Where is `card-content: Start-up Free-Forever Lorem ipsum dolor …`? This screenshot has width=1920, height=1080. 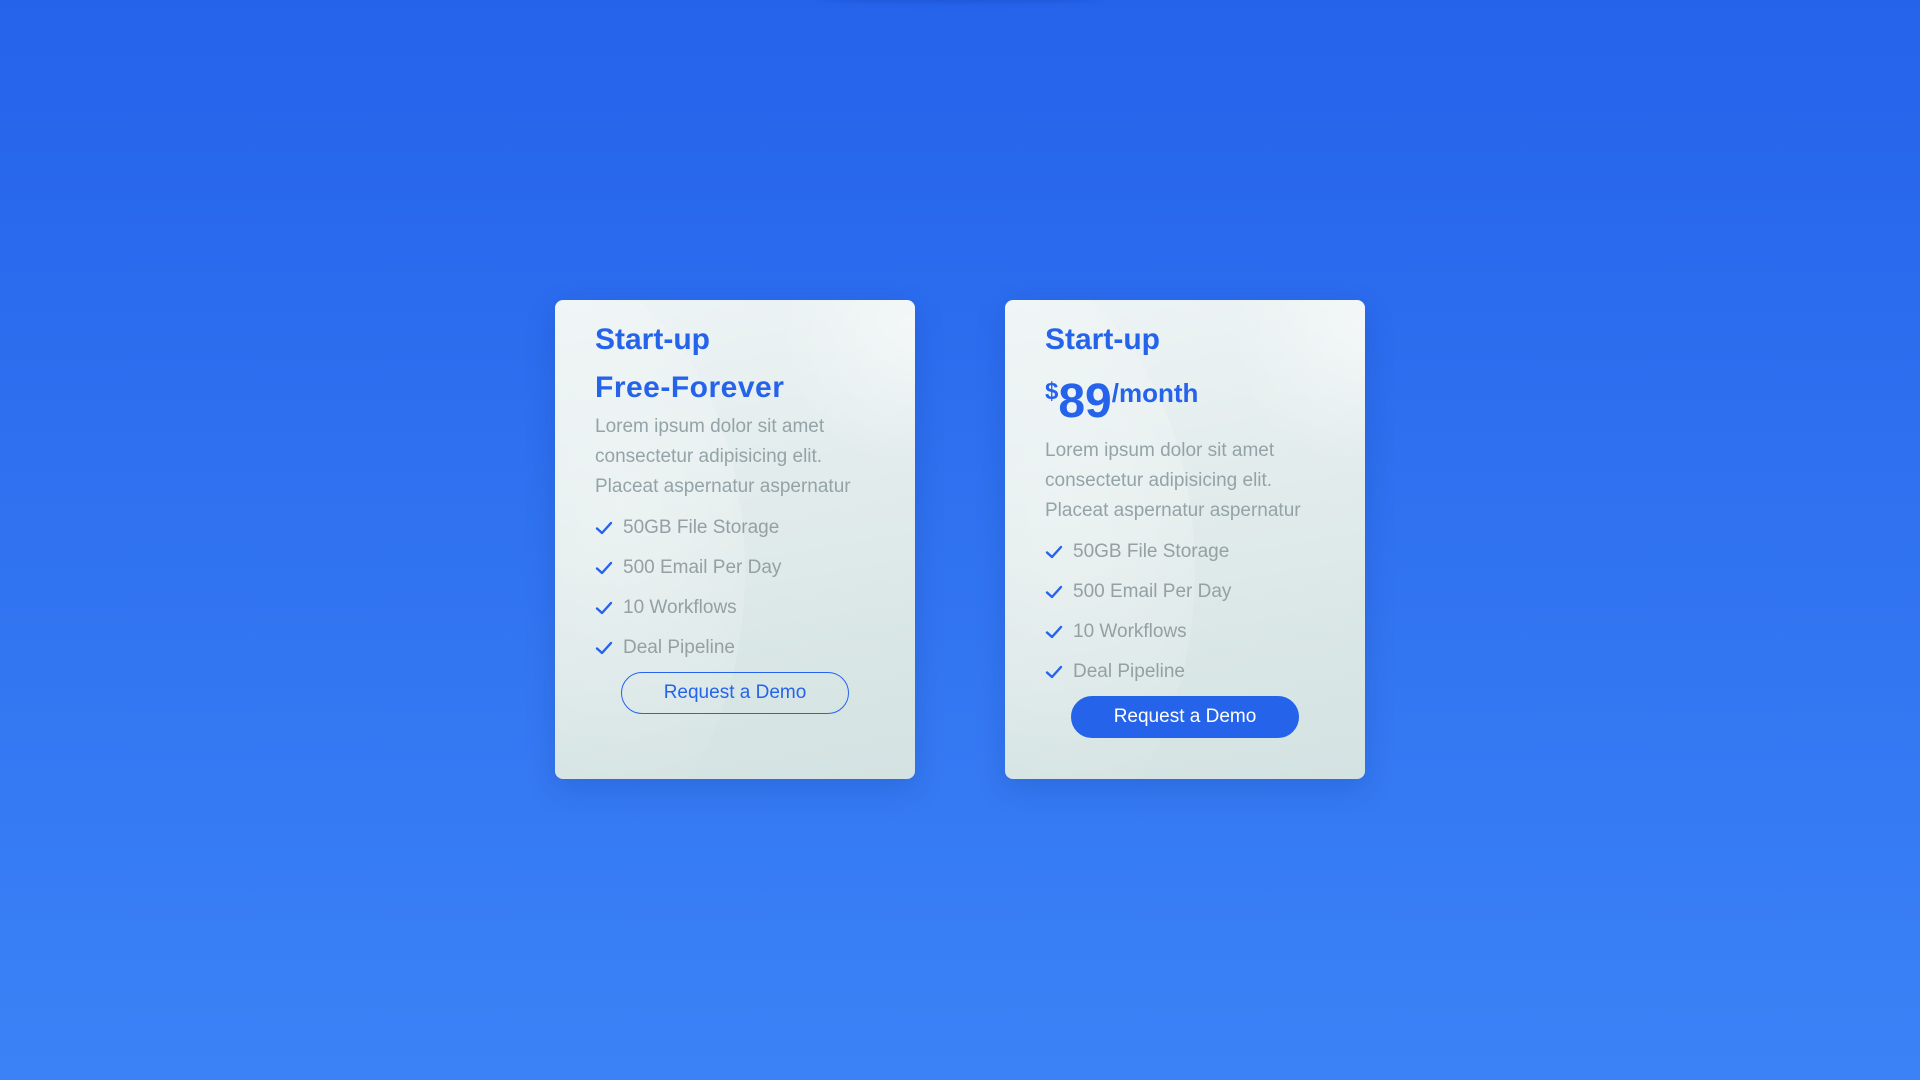 card-content: Start-up Free-Forever Lorem ipsum dolor … is located at coordinates (735, 517).